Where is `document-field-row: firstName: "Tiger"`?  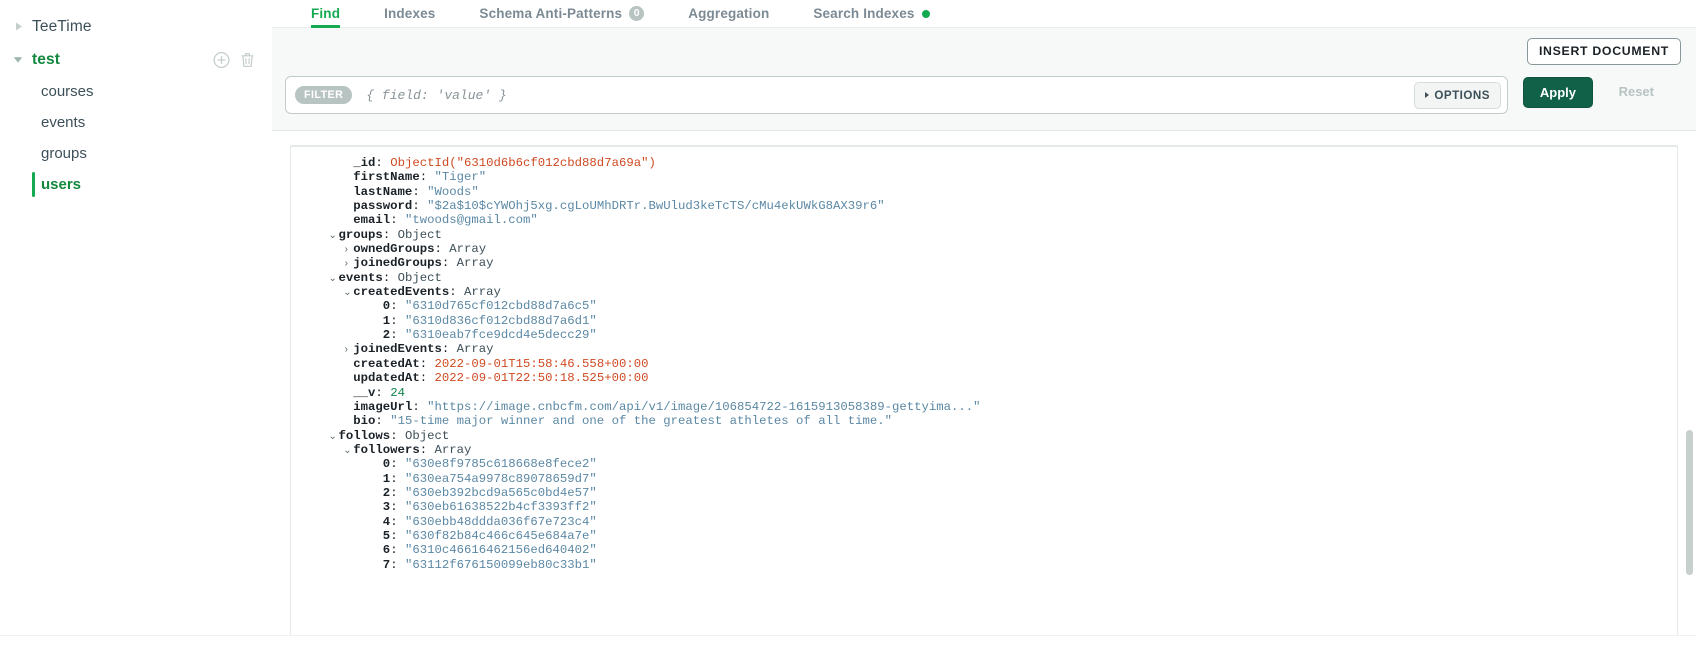
document-field-row: firstName: "Tiger" is located at coordinates (988, 177).